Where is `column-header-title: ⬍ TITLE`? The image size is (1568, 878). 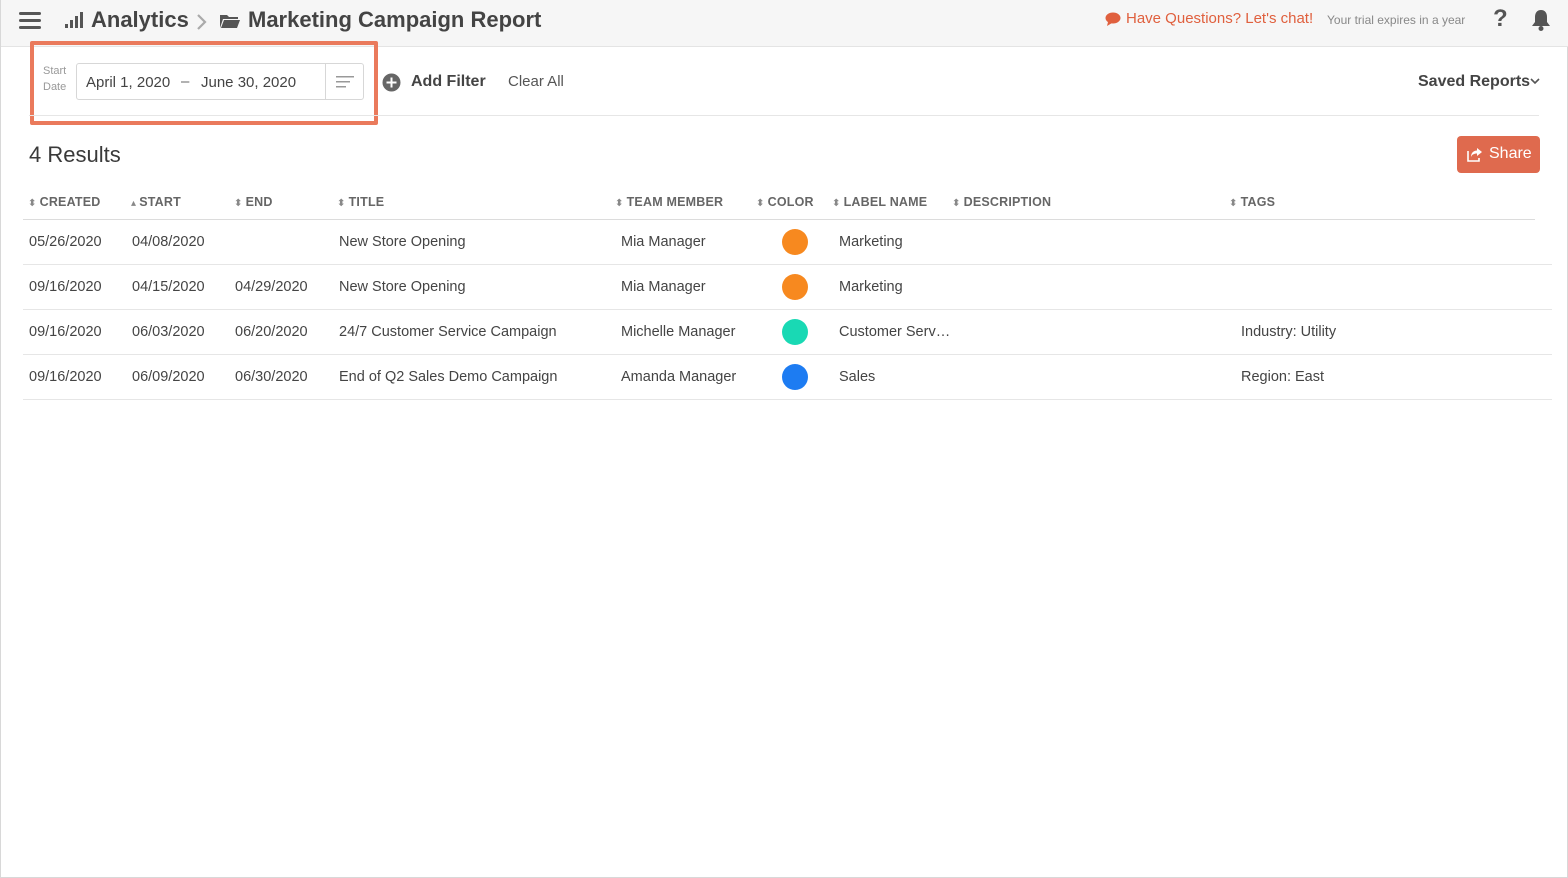 column-header-title: ⬍ TITLE is located at coordinates (360, 202).